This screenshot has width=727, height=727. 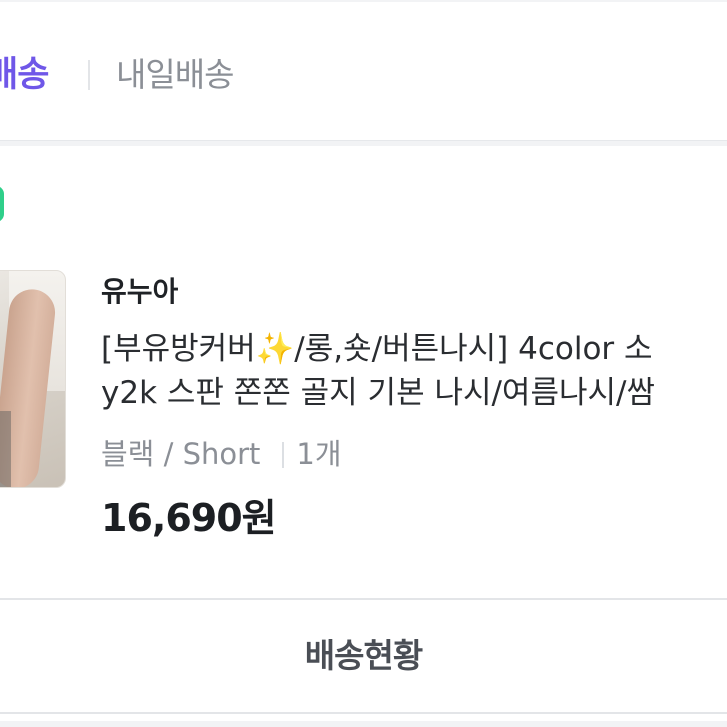 I want to click on price: 16,690원, so click(x=189, y=518).